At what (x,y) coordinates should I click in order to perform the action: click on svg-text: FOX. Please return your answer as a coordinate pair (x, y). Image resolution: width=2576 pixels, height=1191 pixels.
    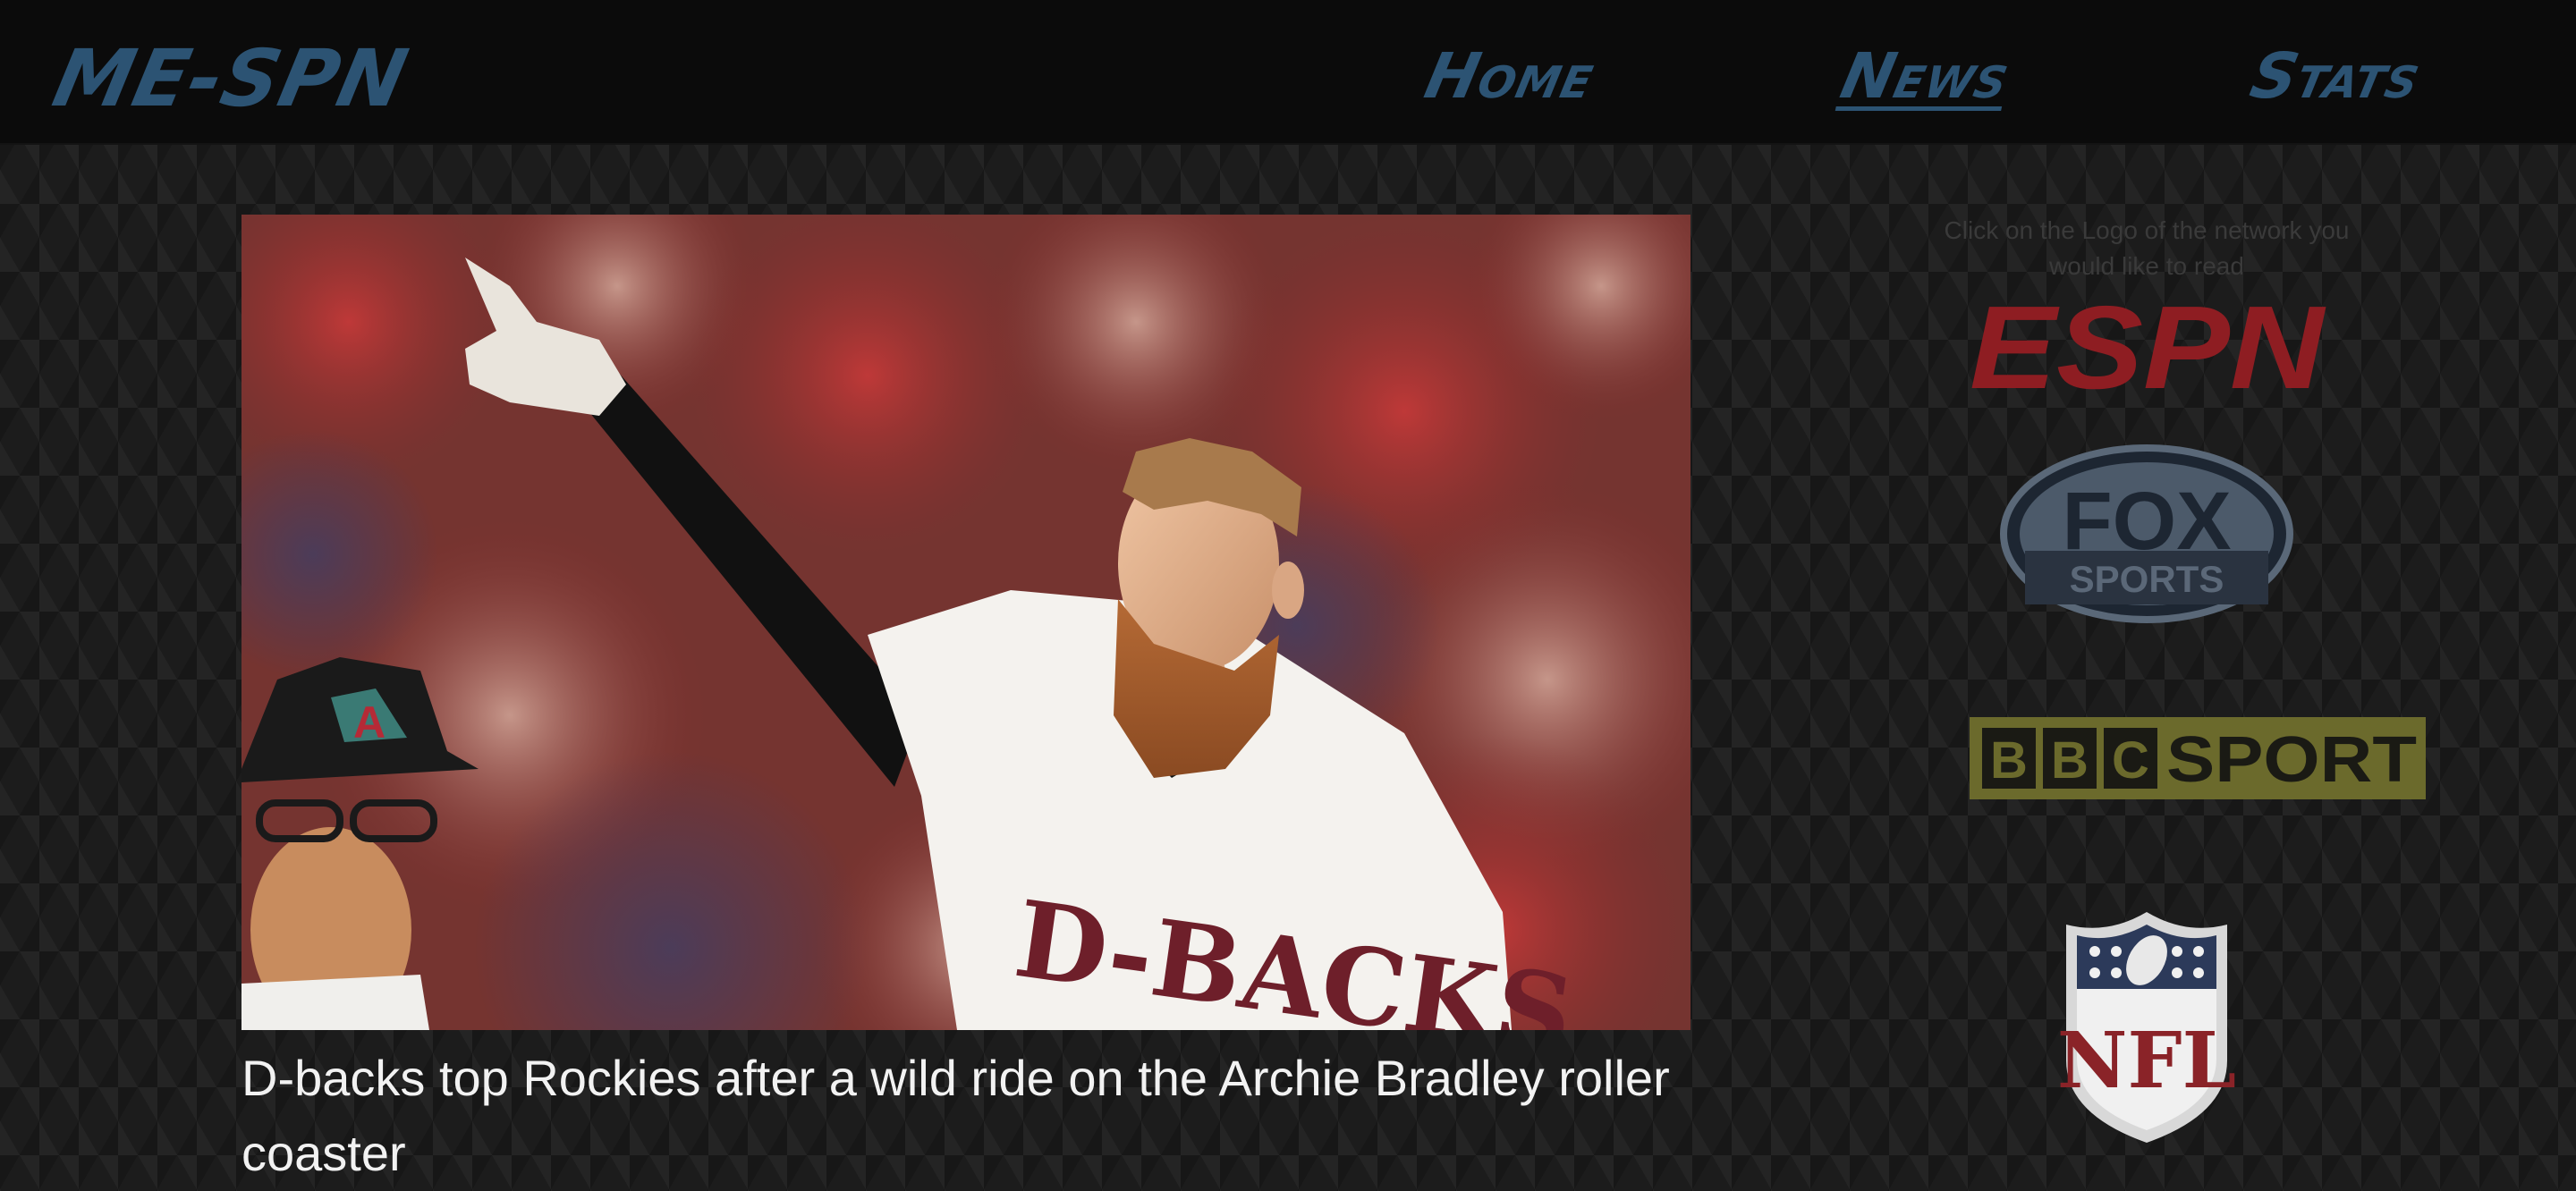
    Looking at the image, I should click on (2146, 521).